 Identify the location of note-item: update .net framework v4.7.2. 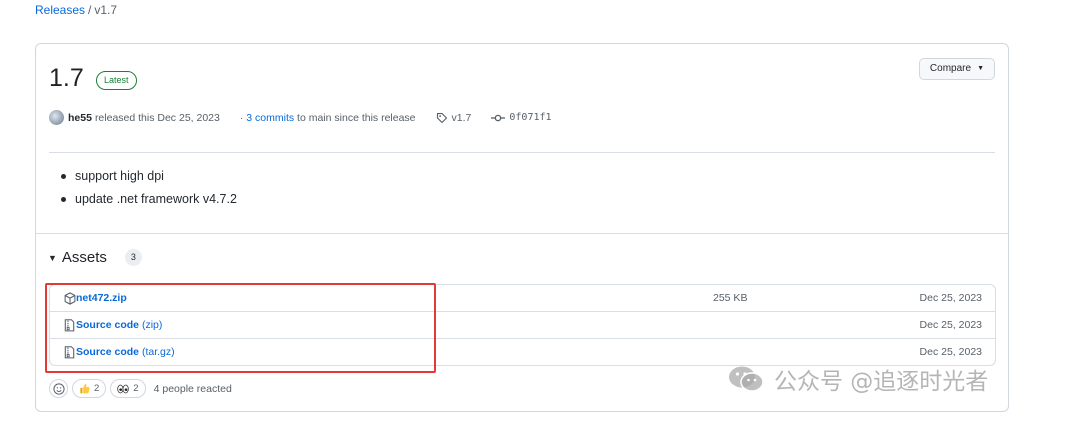
(147, 201).